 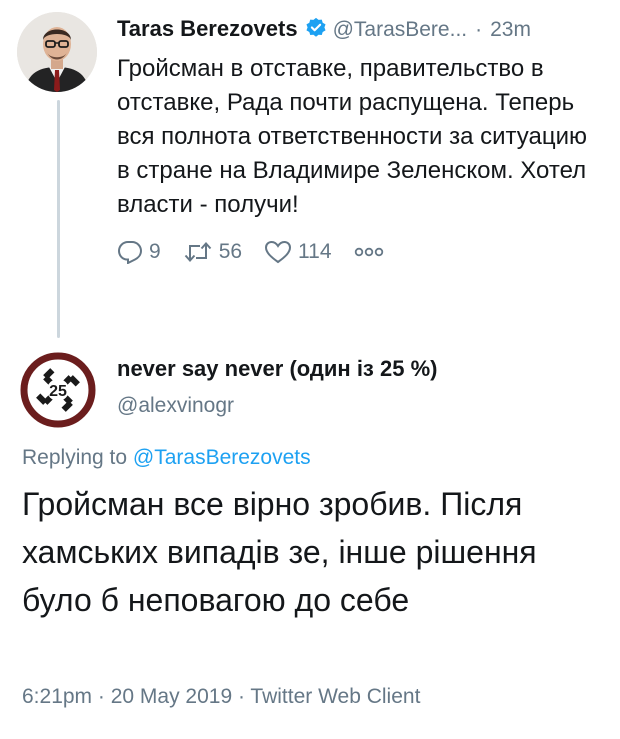 What do you see at coordinates (510, 30) in the screenshot?
I see `tweet-time: 23m` at bounding box center [510, 30].